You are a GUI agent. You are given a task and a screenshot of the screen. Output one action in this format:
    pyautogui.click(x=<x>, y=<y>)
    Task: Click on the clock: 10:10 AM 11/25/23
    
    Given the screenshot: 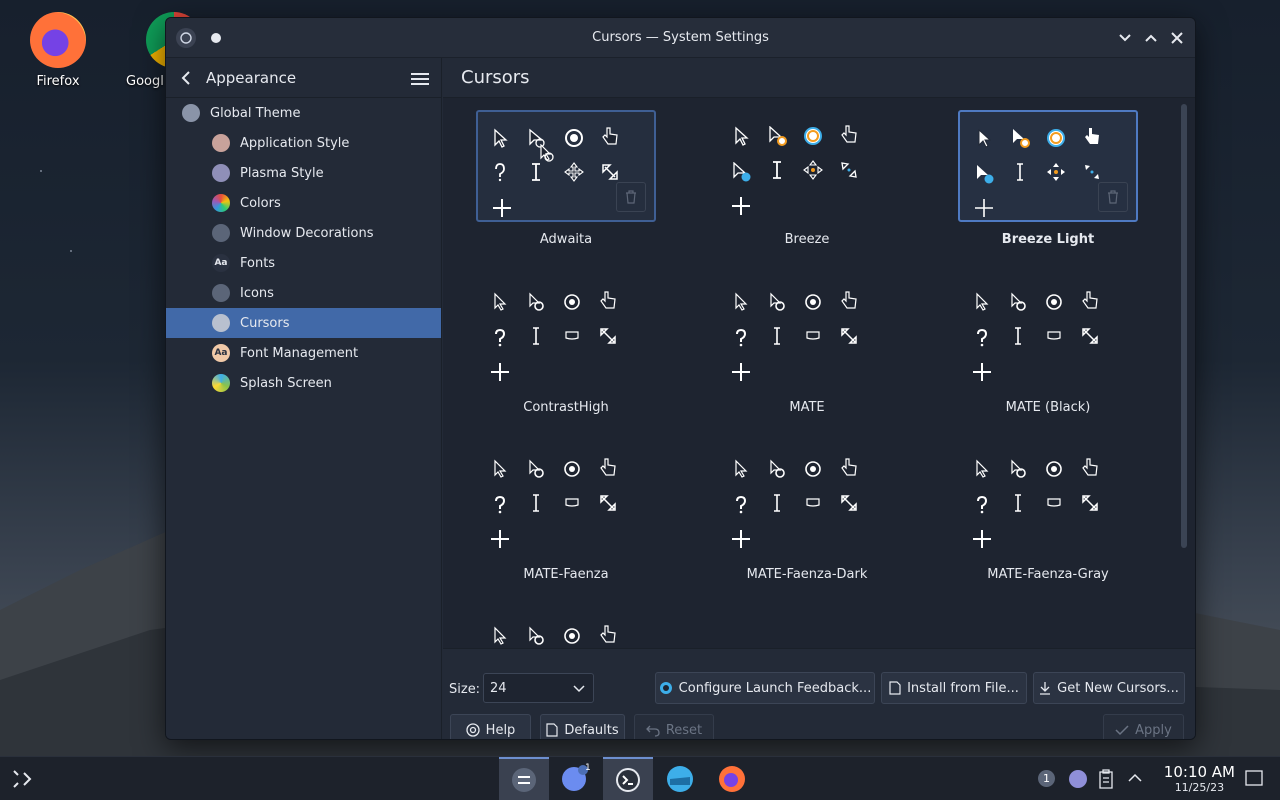 What is the action you would take?
    pyautogui.click(x=1199, y=778)
    